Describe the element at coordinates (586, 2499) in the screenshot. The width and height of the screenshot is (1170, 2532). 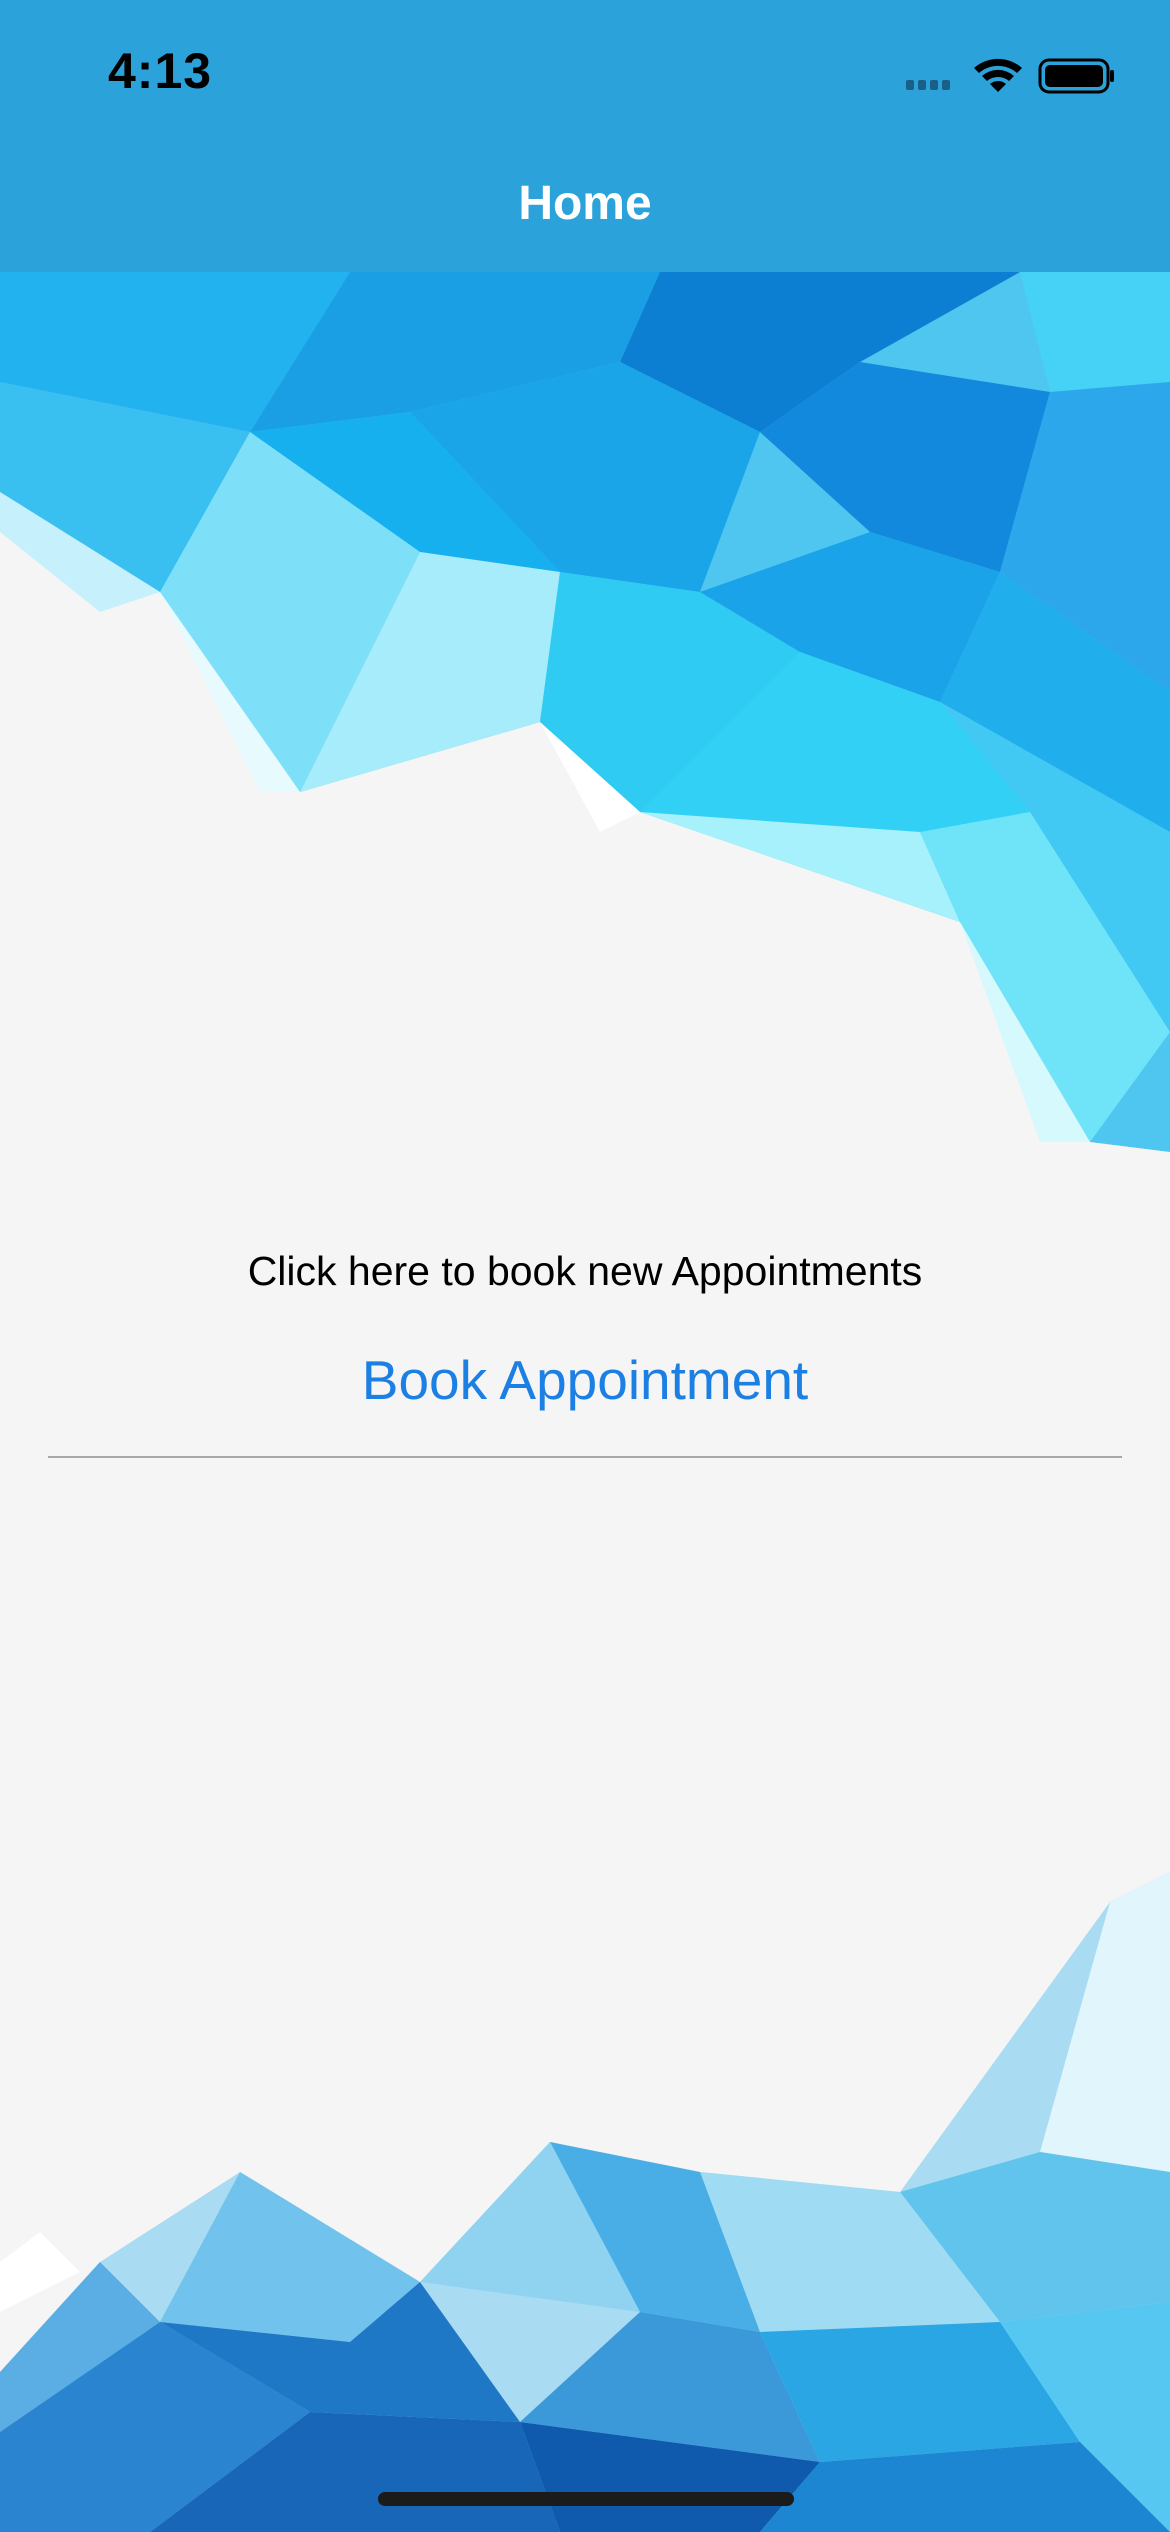
I see `home-indicator` at that location.